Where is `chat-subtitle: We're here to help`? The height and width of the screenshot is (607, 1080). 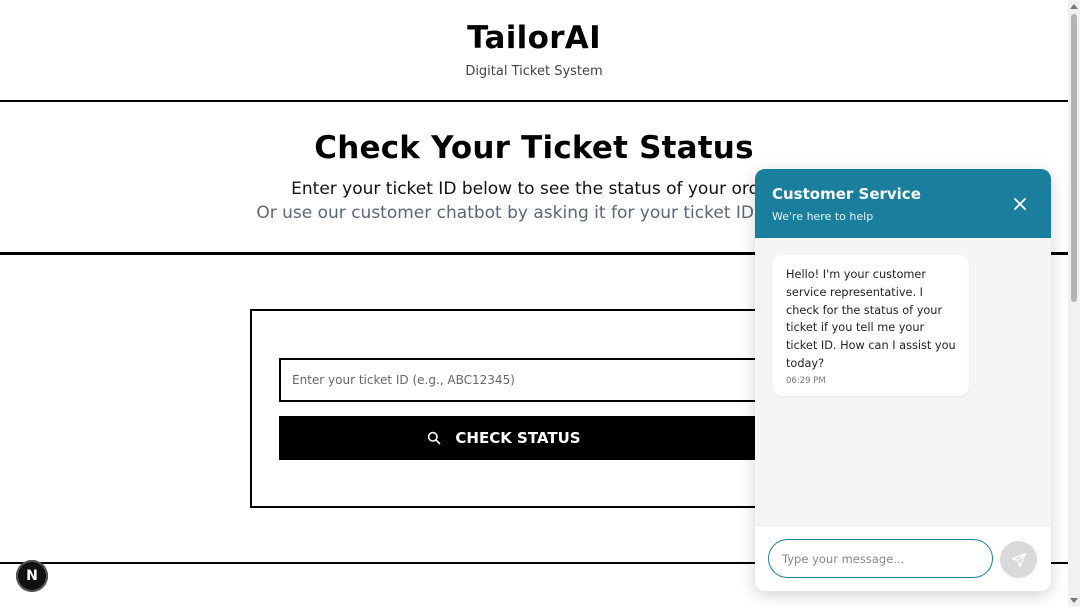 chat-subtitle: We're here to help is located at coordinates (823, 216).